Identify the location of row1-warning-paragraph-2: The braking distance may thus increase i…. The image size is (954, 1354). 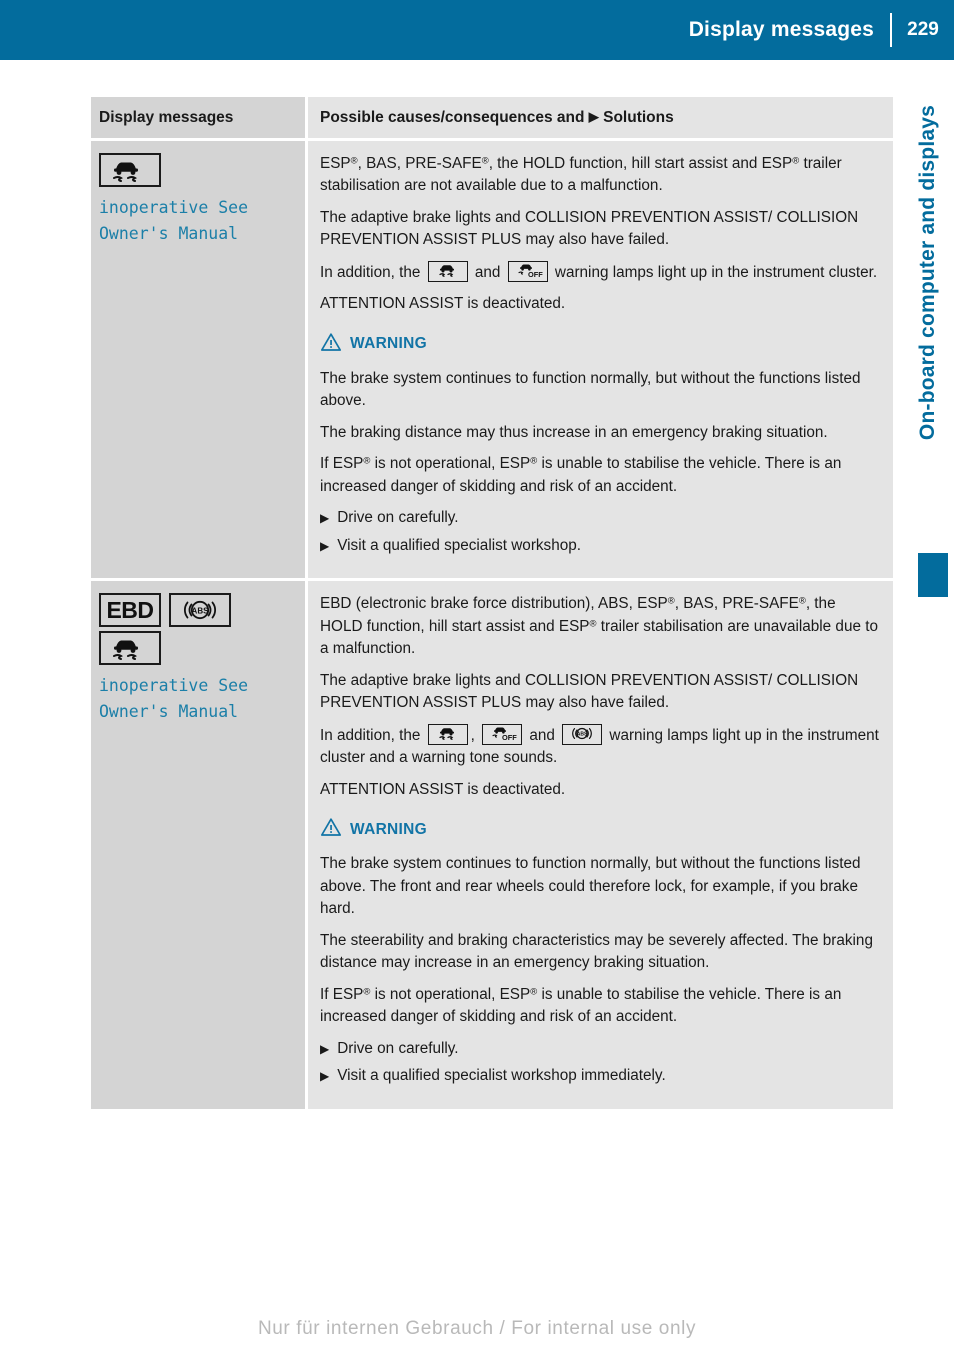
(574, 432).